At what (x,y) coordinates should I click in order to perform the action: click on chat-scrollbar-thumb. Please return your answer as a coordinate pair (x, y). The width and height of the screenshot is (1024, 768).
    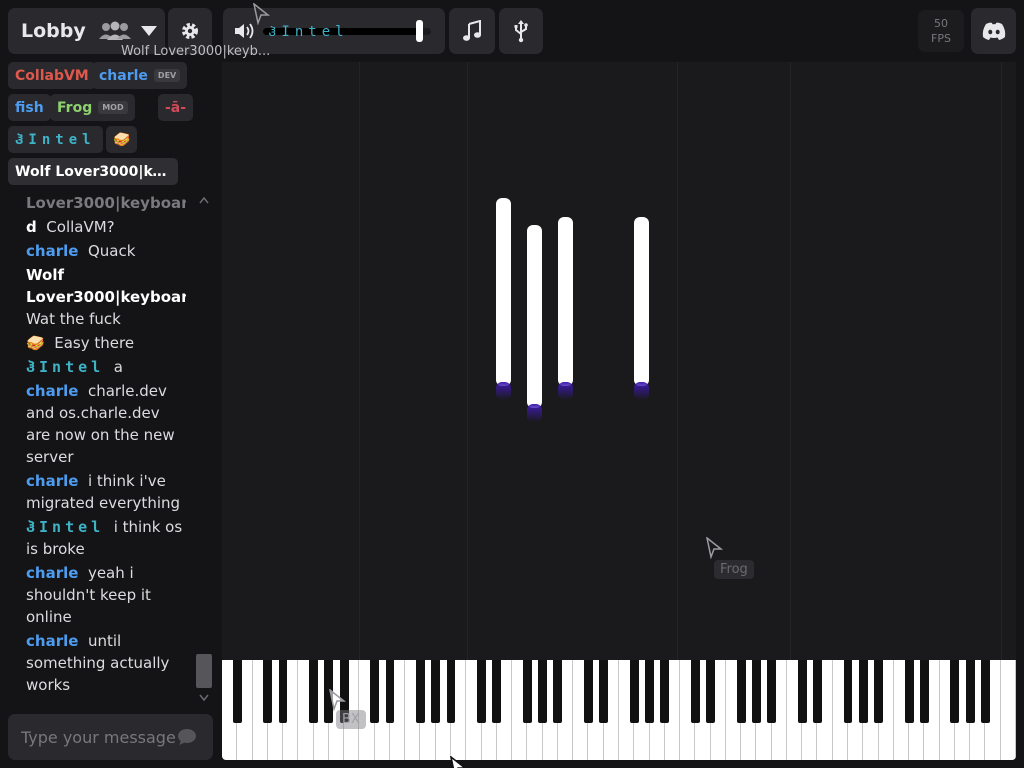
    Looking at the image, I should click on (204, 671).